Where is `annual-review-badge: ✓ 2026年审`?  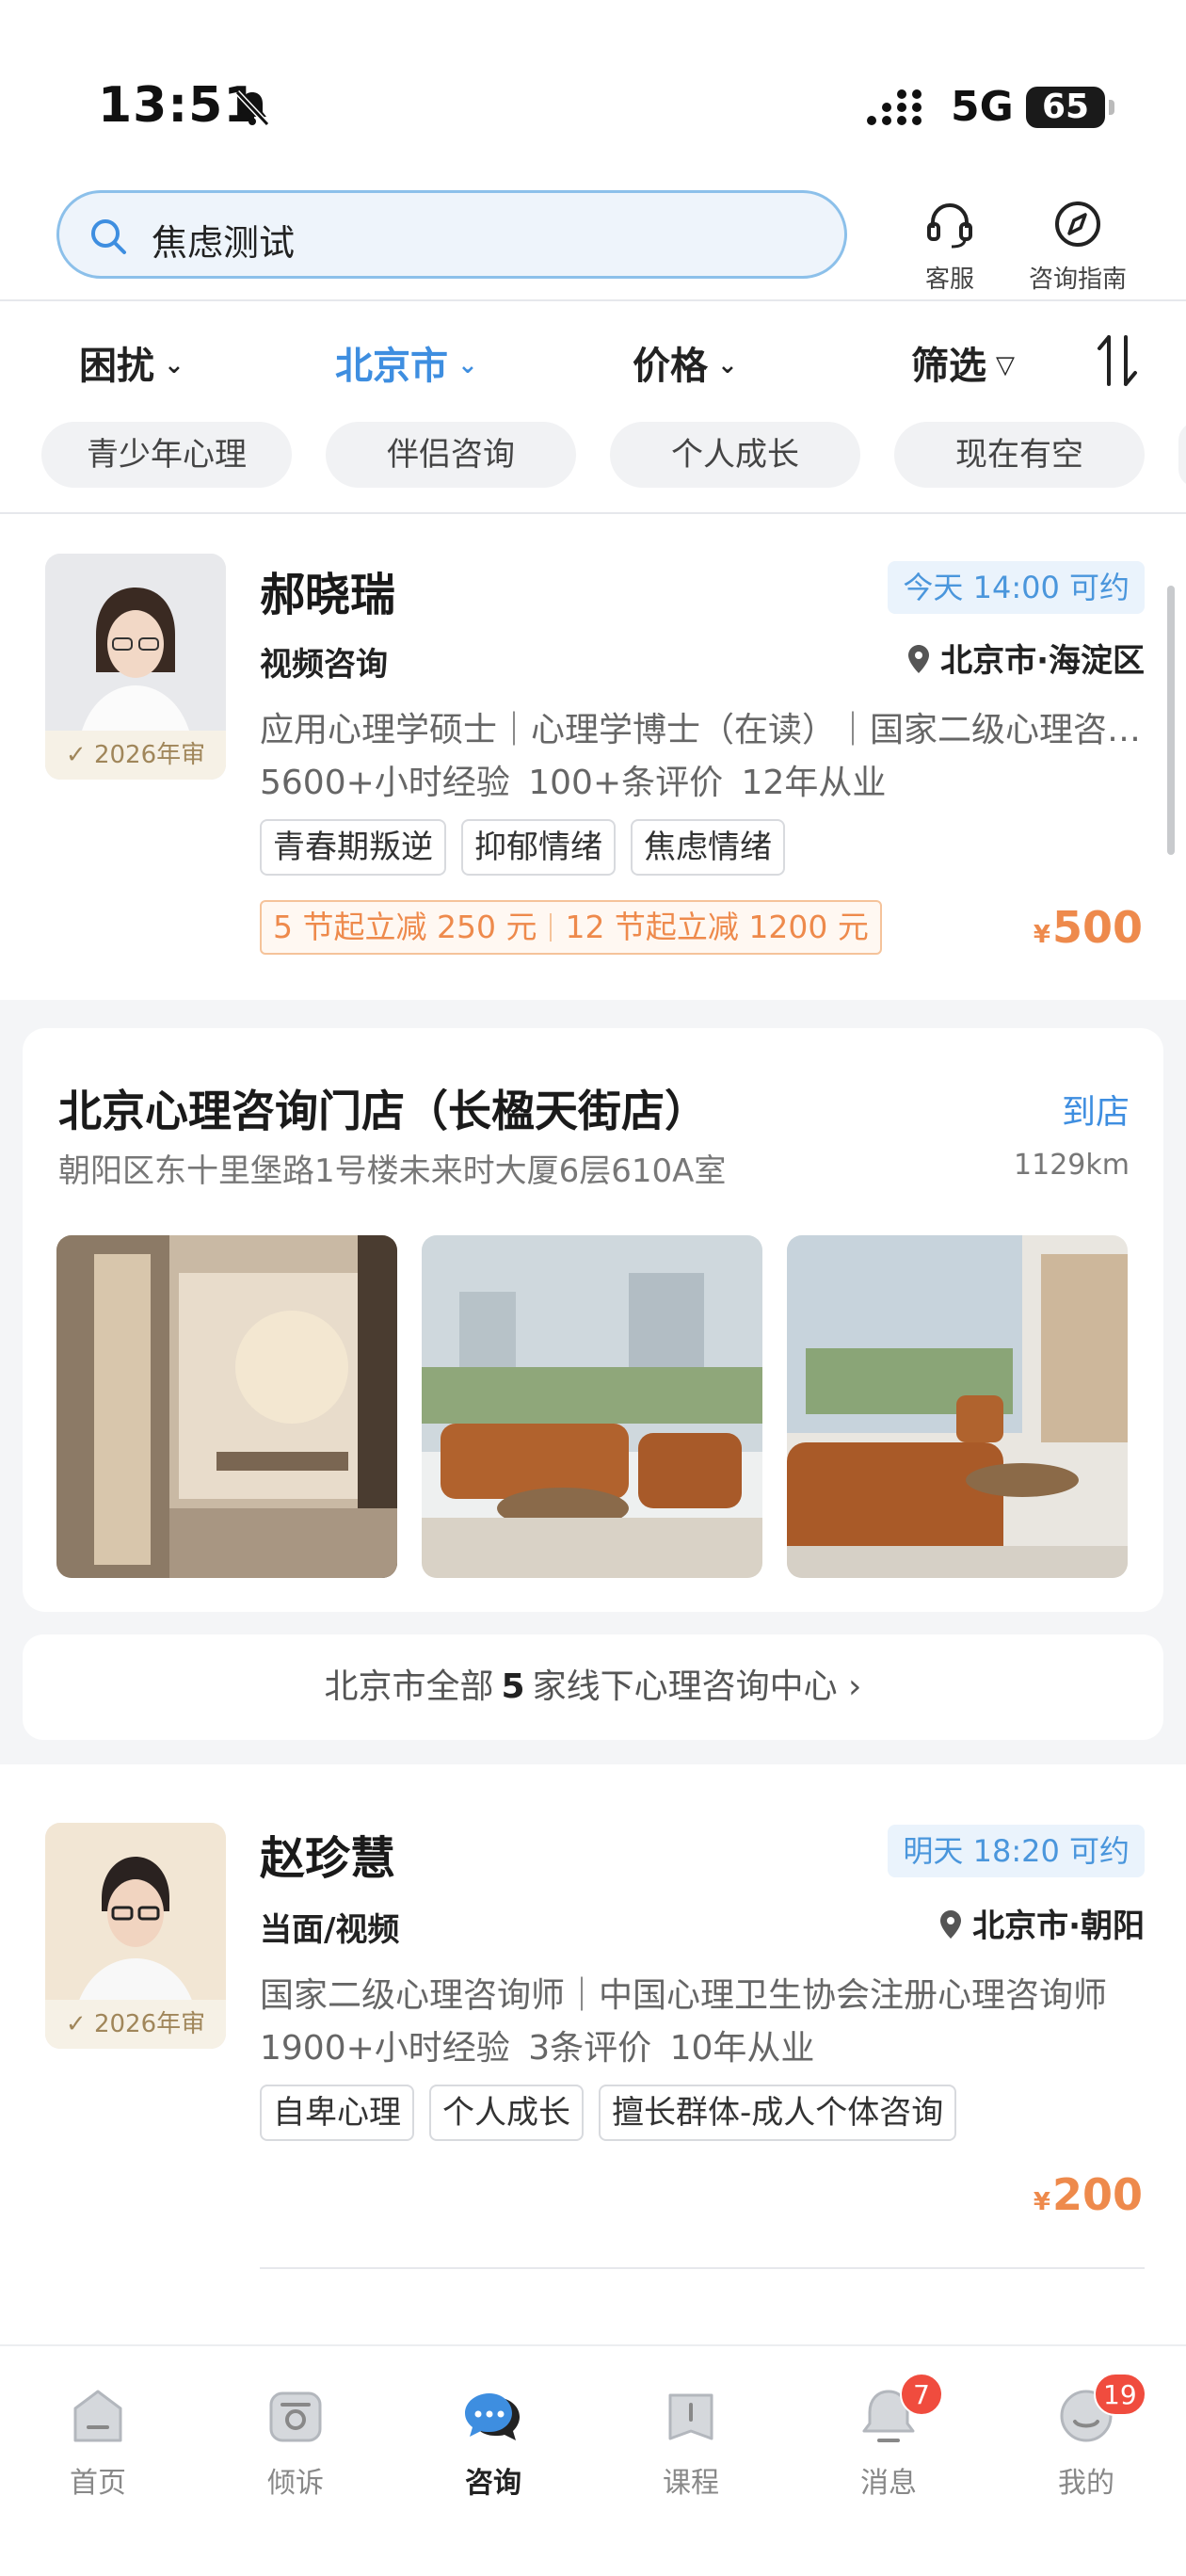
annual-review-badge: ✓ 2026年审 is located at coordinates (135, 755).